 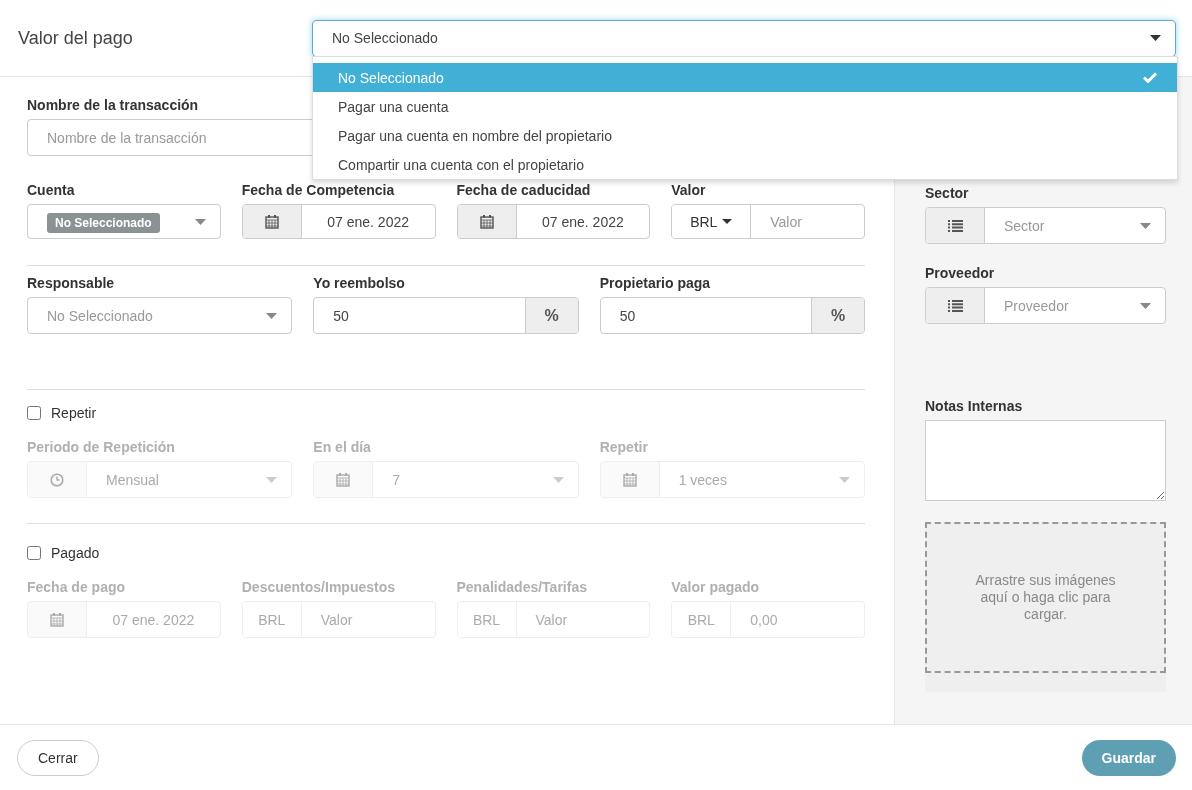 I want to click on field-label: Cuenta, so click(x=51, y=190).